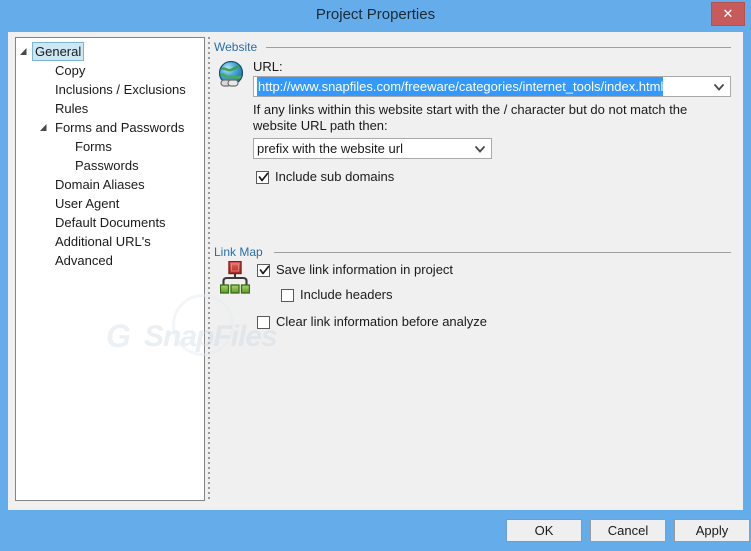  Describe the element at coordinates (110, 51) in the screenshot. I see `tree-item-general: General` at that location.